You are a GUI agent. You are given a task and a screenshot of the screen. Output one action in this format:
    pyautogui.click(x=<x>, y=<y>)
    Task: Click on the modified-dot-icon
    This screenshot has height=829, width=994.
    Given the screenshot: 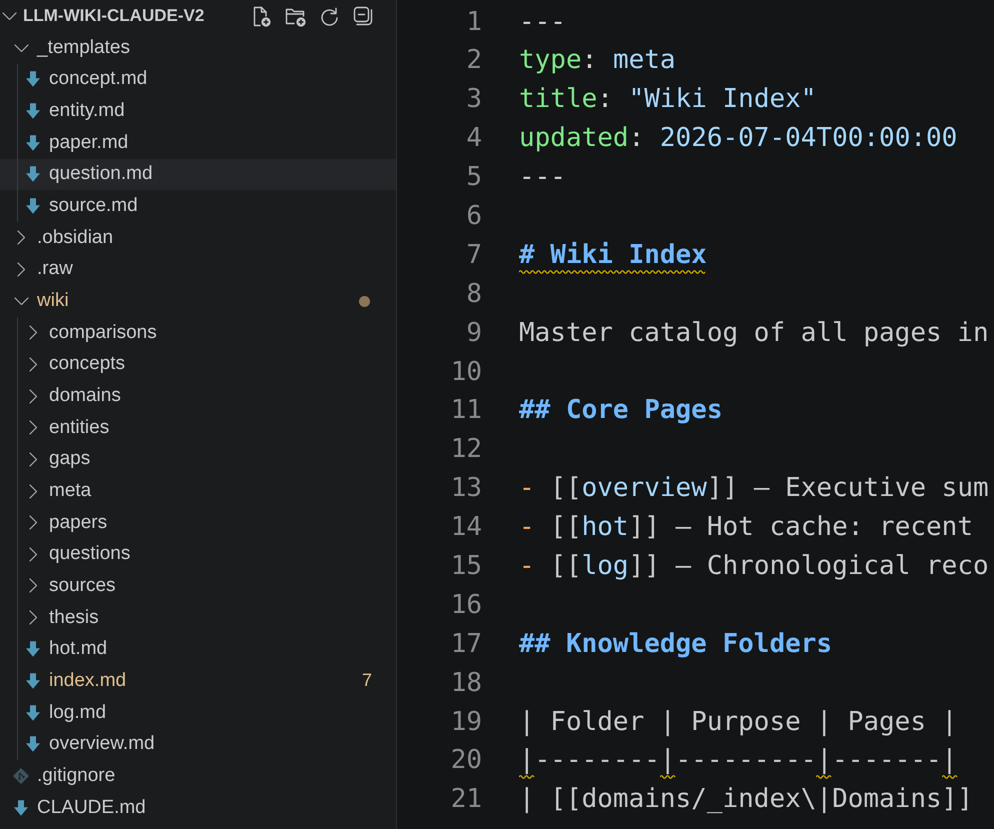 What is the action you would take?
    pyautogui.click(x=364, y=301)
    